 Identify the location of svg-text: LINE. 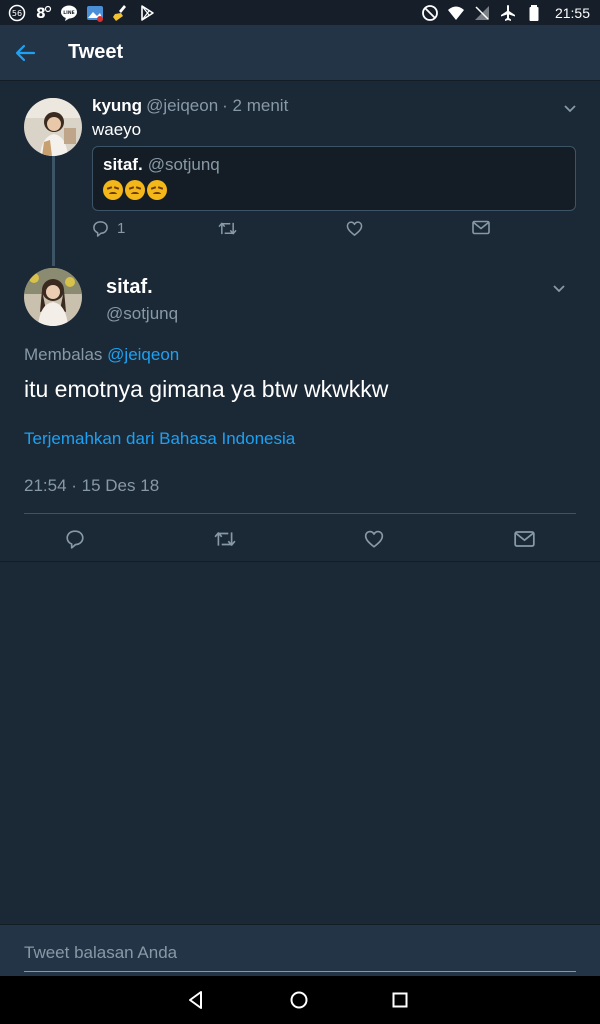
(68, 13).